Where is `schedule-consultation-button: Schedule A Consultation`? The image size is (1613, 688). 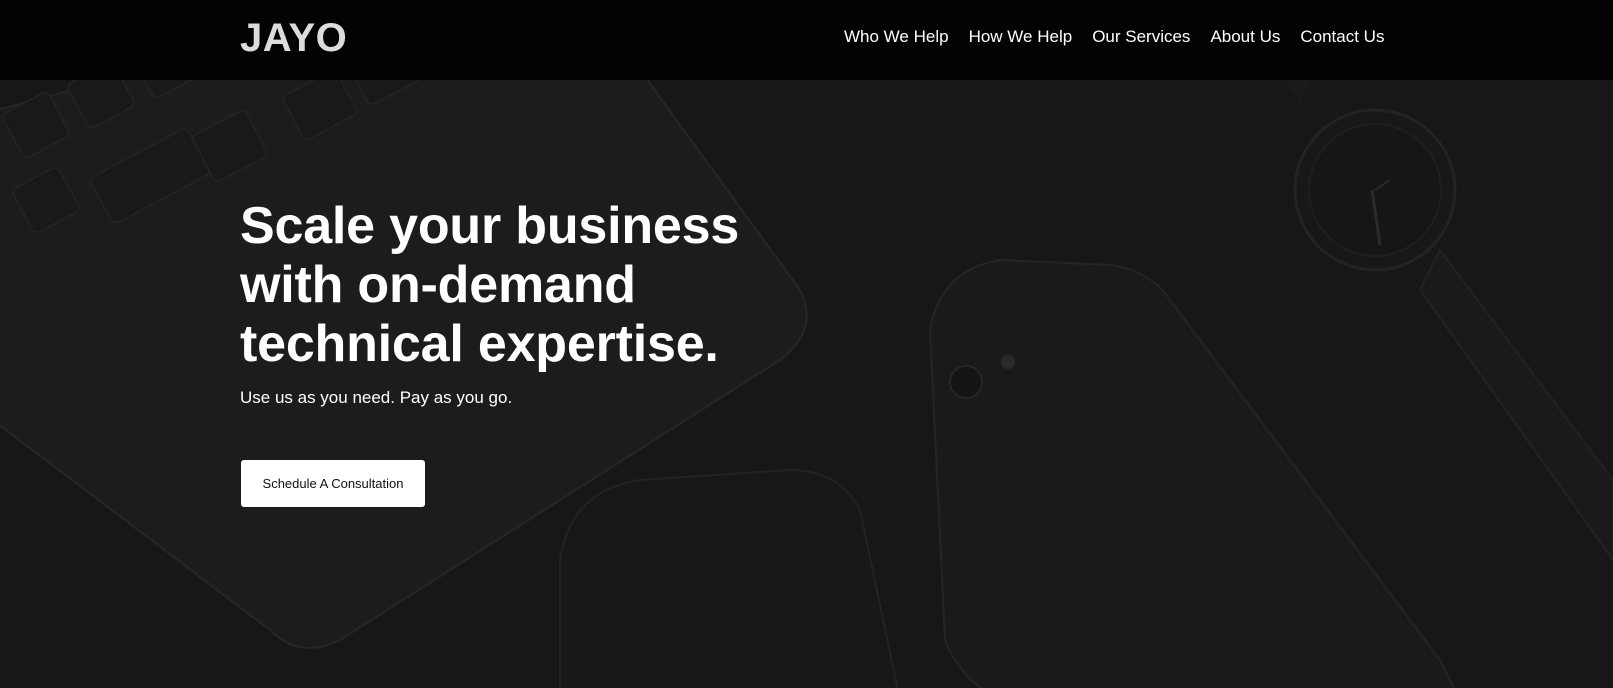
schedule-consultation-button: Schedule A Consultation is located at coordinates (333, 483).